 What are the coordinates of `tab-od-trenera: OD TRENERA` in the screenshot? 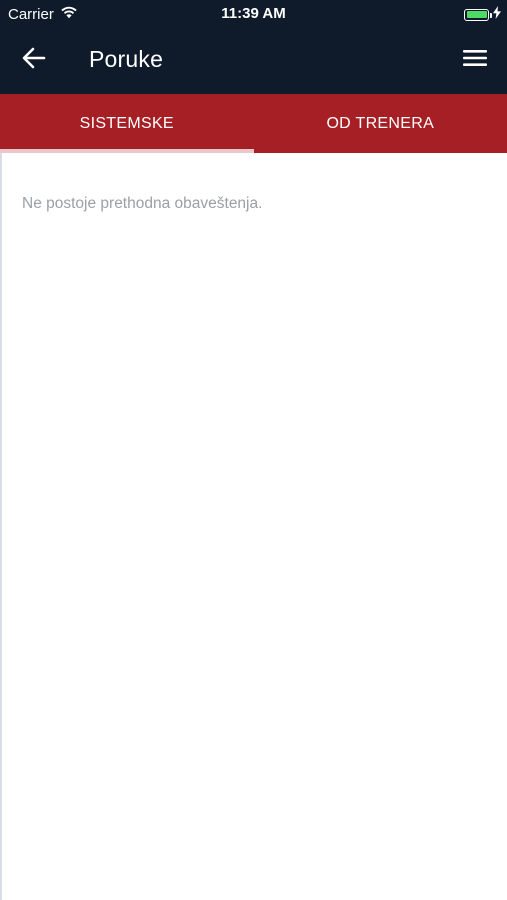 It's located at (380, 123).